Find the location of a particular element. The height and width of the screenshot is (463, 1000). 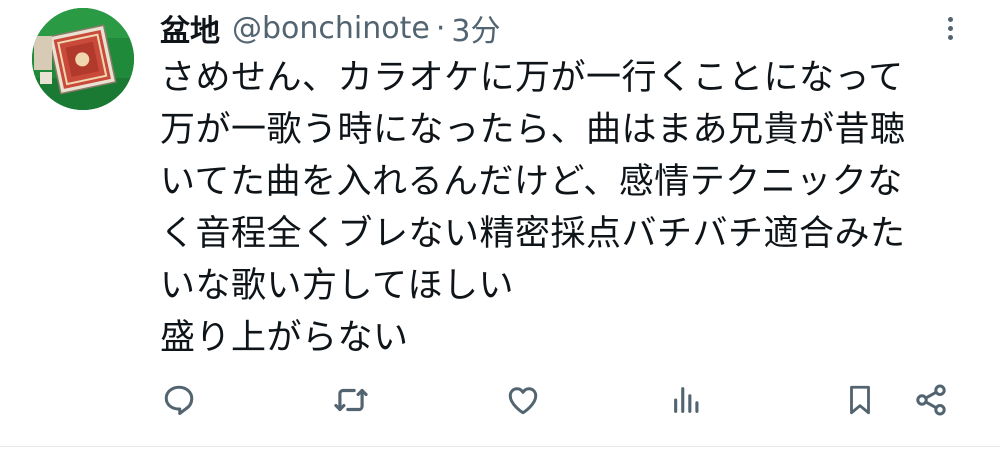

share-button is located at coordinates (931, 400).